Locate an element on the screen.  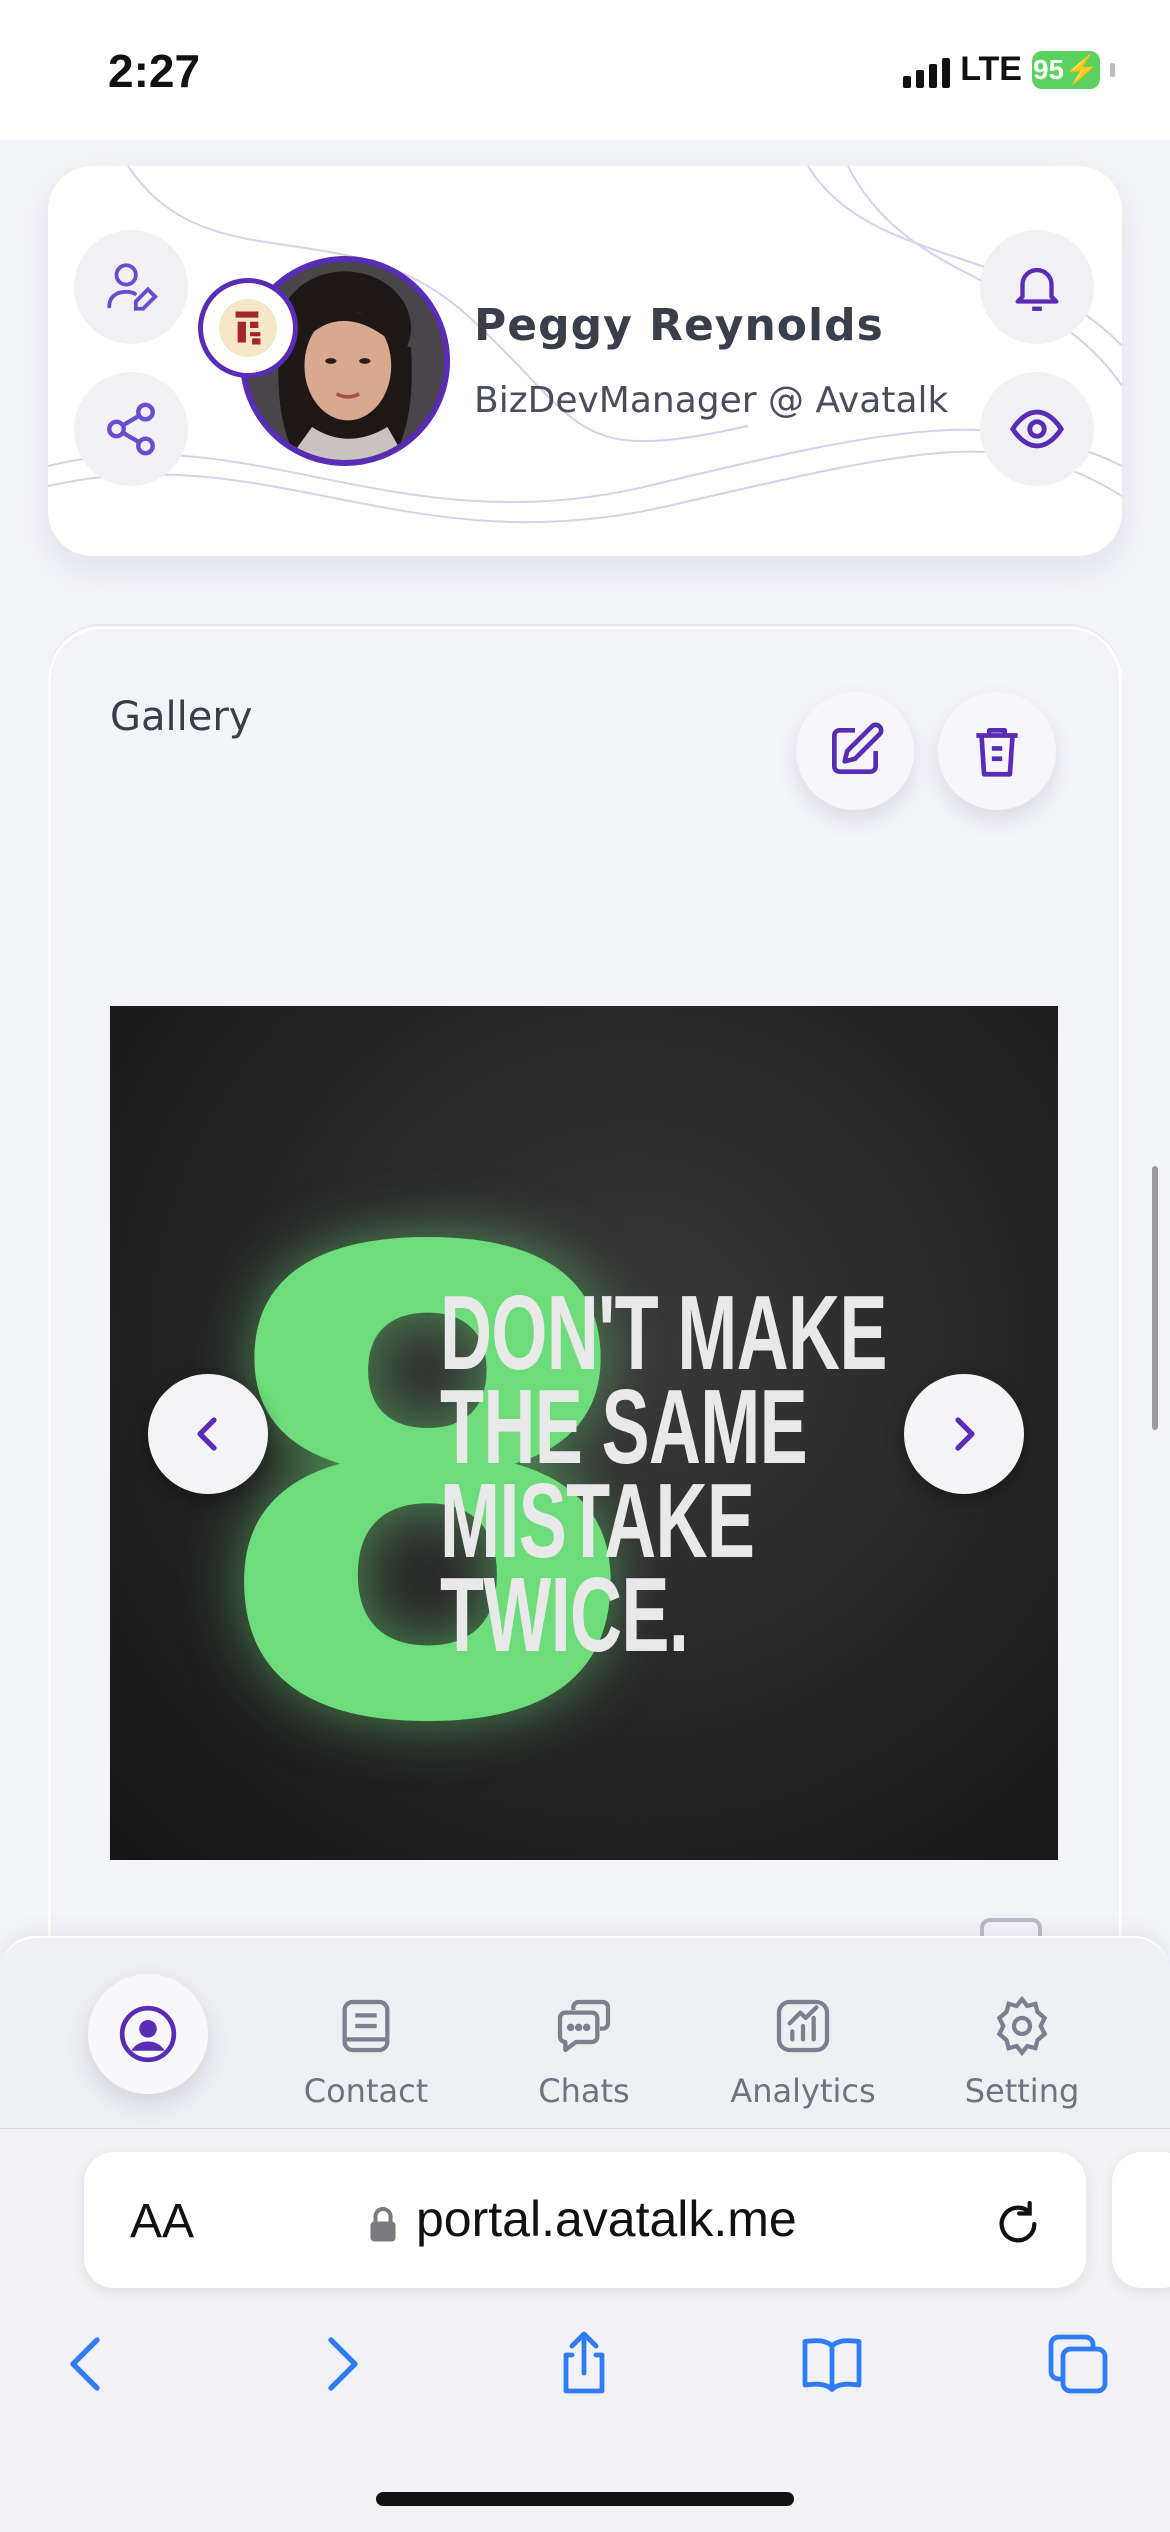
signal-icon is located at coordinates (927, 70).